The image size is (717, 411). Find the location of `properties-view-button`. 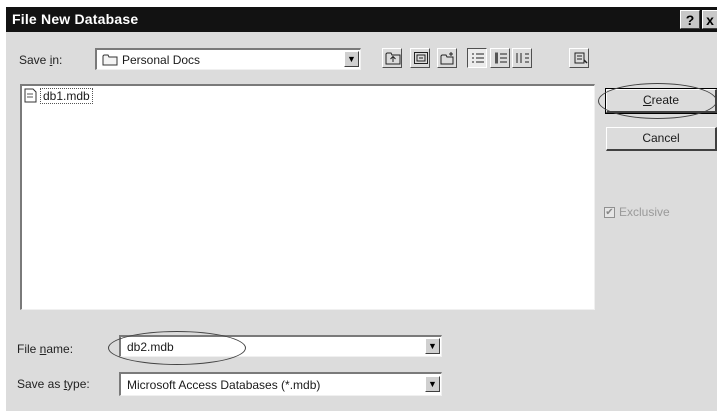

properties-view-button is located at coordinates (522, 58).